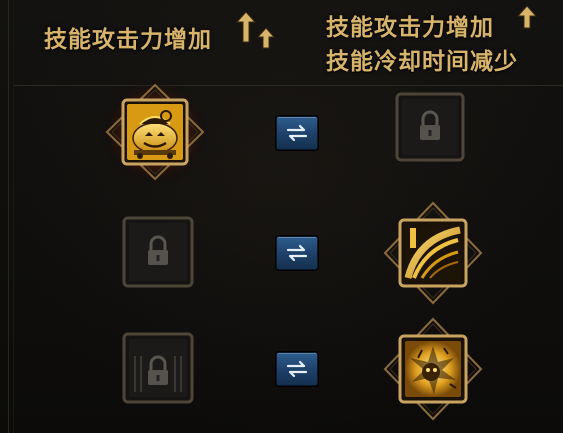 The image size is (563, 433). Describe the element at coordinates (13, 216) in the screenshot. I see `panel-border-left-inner` at that location.